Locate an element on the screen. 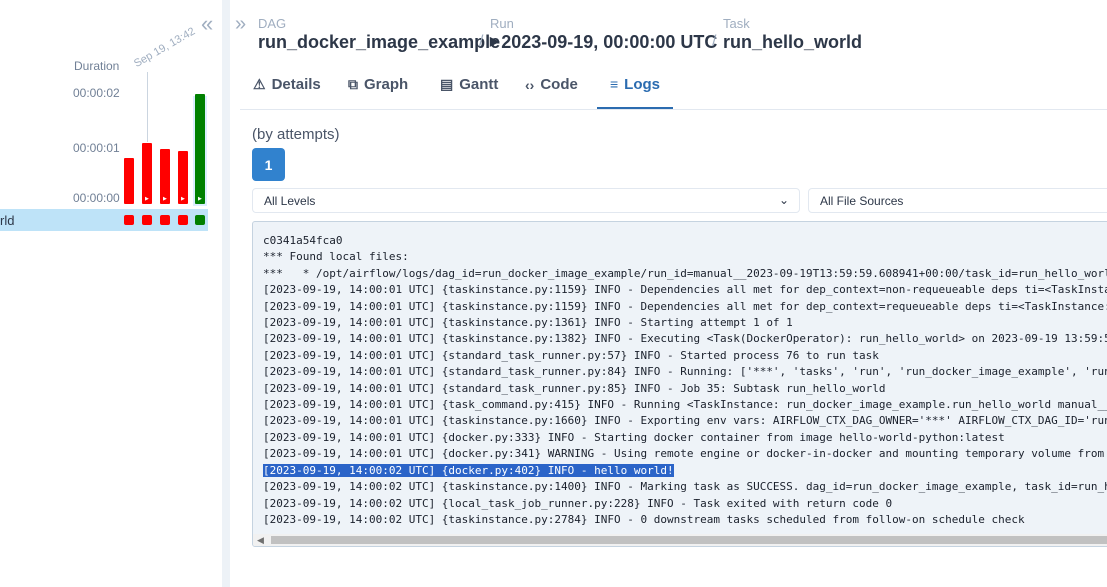 Image resolution: width=1107 pixels, height=587 pixels. attempt-1-button: 1 is located at coordinates (268, 164).